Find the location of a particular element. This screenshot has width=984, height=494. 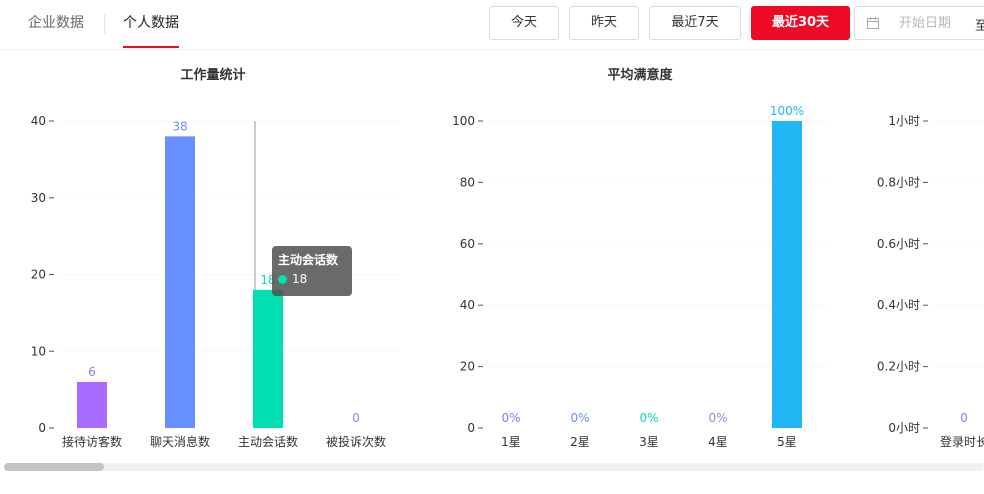

y-tick-label: 60 is located at coordinates (467, 244).